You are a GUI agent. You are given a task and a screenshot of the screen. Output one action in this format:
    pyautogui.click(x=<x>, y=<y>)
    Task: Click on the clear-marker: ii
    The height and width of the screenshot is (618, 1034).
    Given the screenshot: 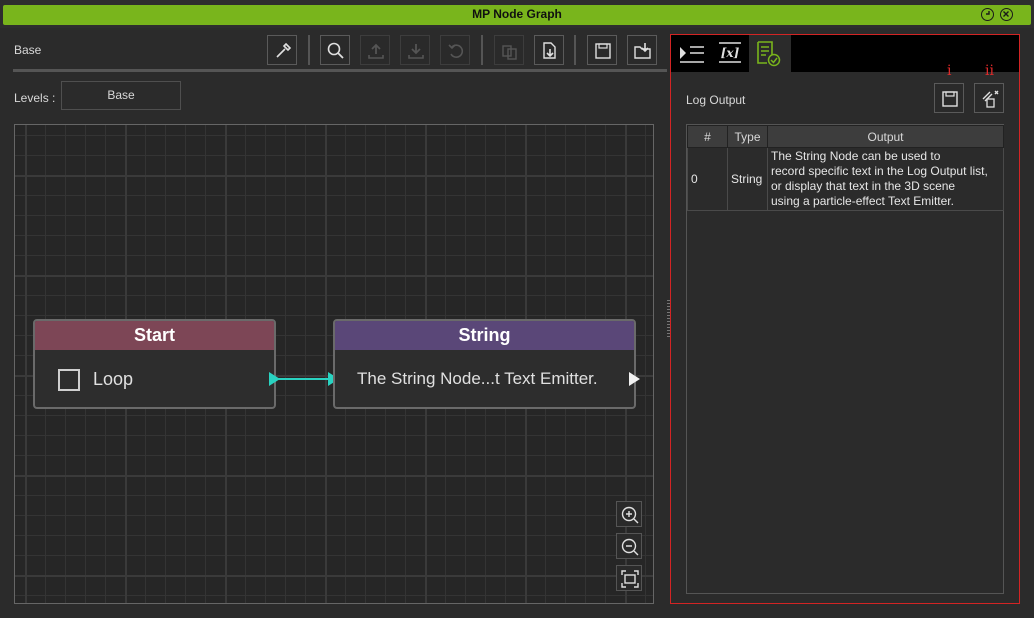 What is the action you would take?
    pyautogui.click(x=989, y=71)
    